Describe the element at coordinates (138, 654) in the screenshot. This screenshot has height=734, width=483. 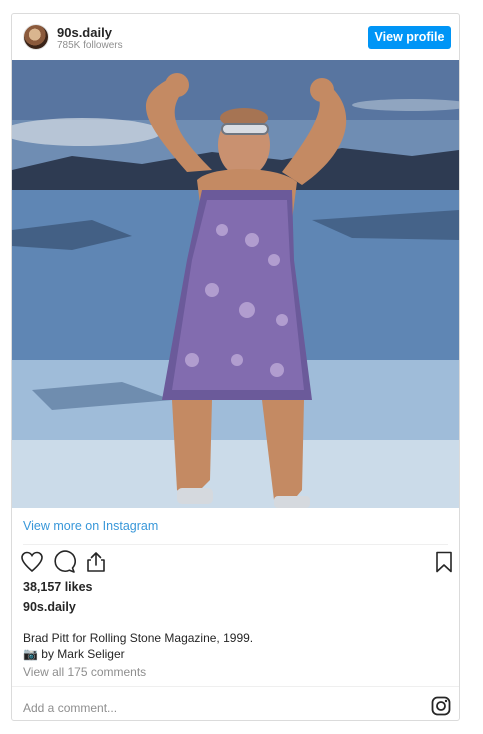
I see `caption-line-2: 📷 by Mark Seliger` at that location.